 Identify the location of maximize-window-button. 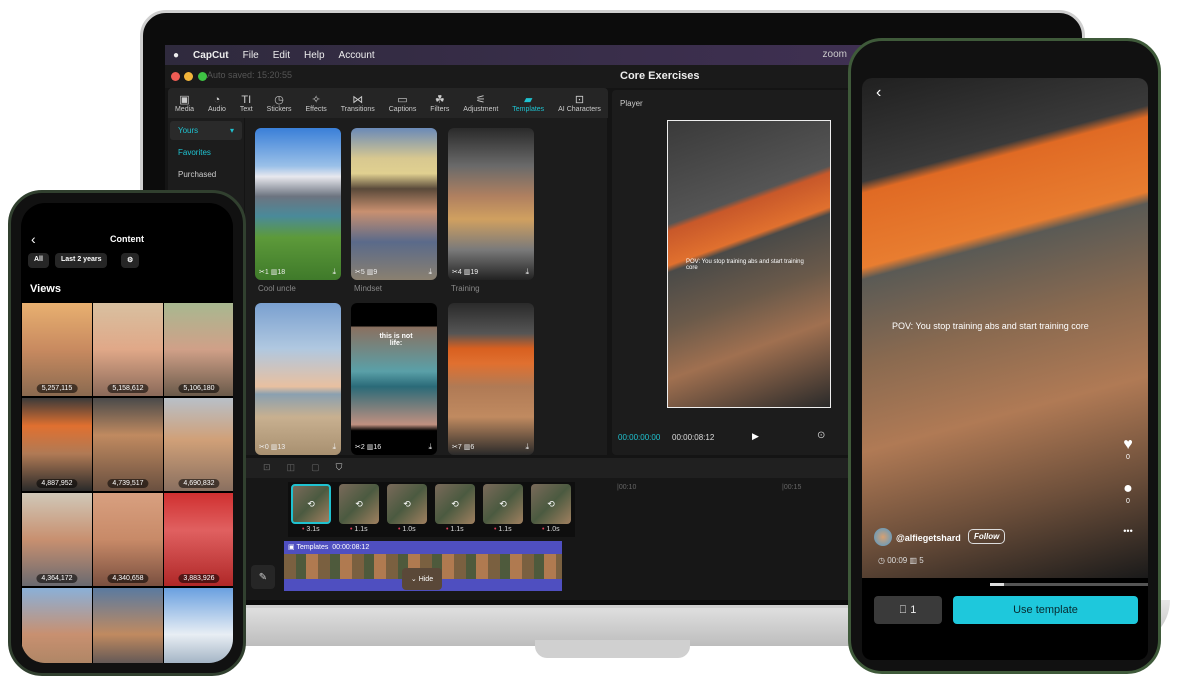
(202, 76).